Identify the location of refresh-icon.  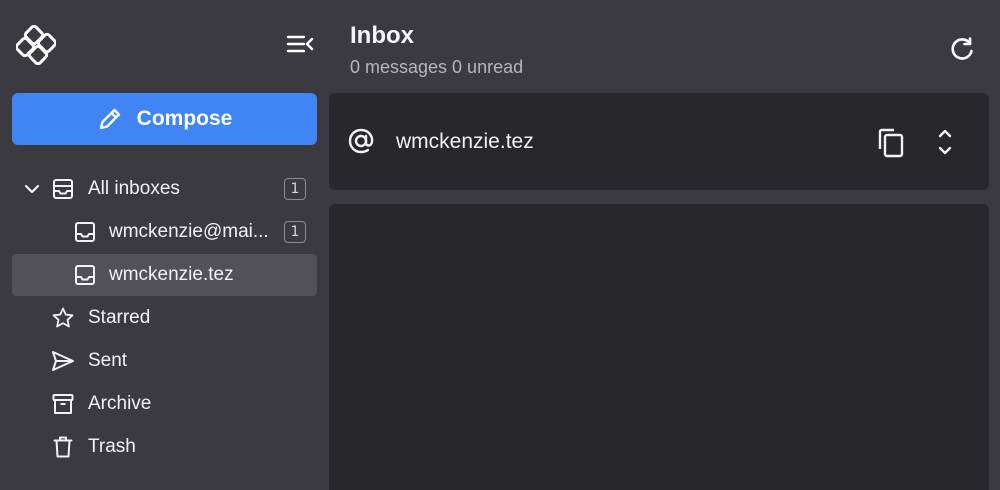
(962, 50).